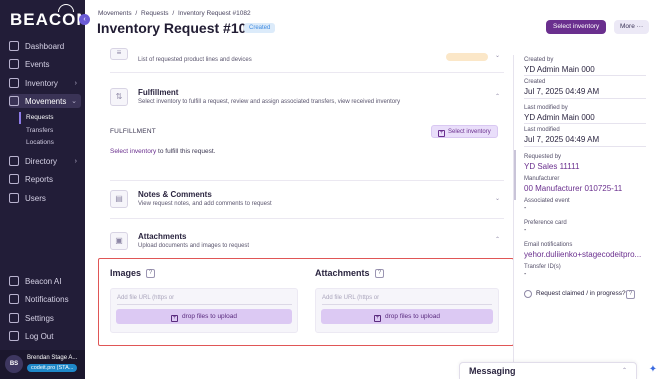  Describe the element at coordinates (548, 370) in the screenshot. I see `messaging-panel: Messaging ⌃` at that location.